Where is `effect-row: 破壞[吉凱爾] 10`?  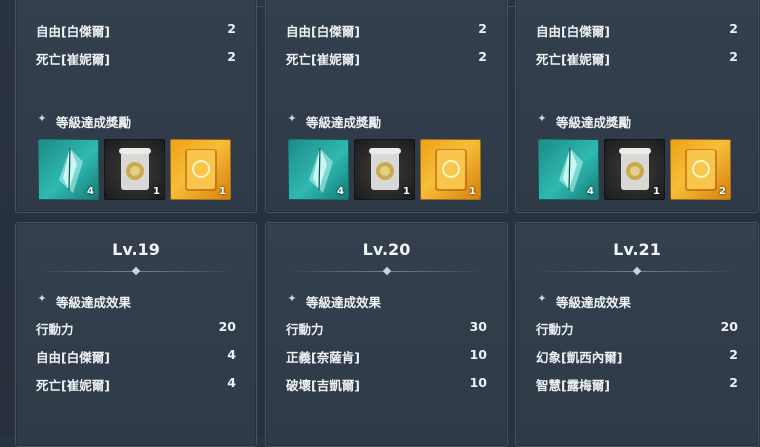
effect-row: 破壞[吉凱爾] 10 is located at coordinates (386, 385).